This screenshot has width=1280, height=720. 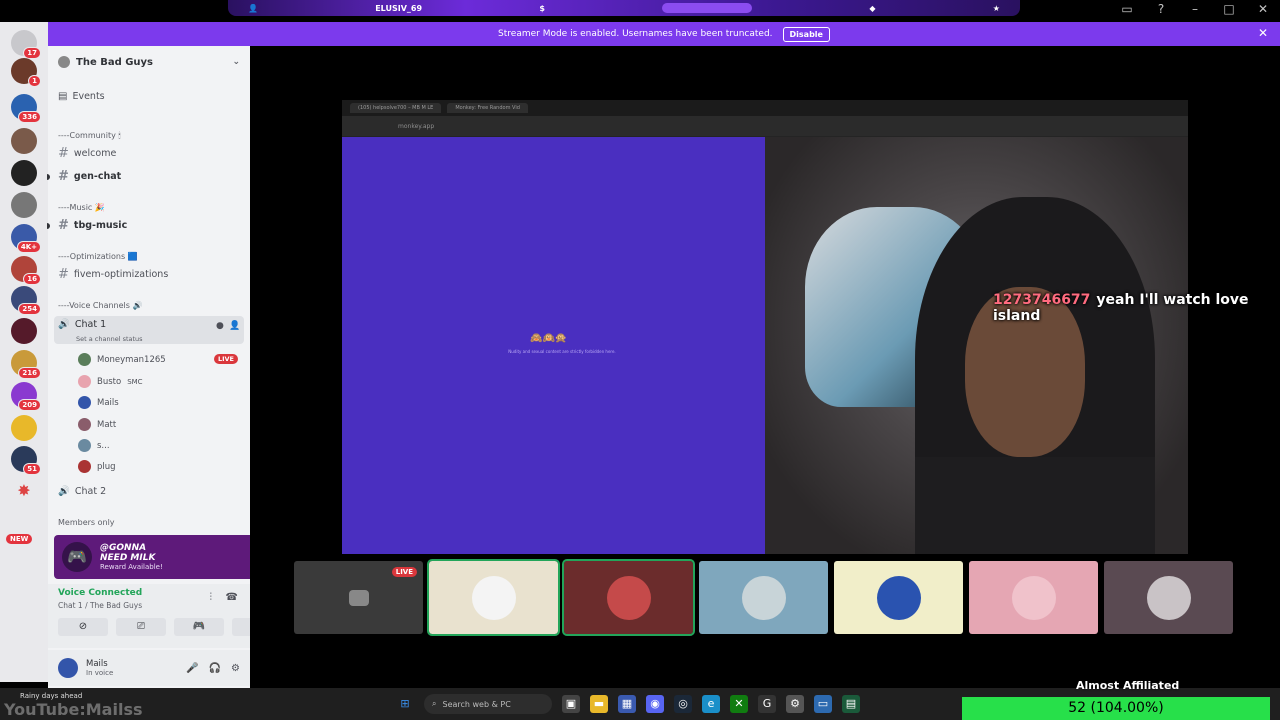 I want to click on help-icon: ?, so click(x=1161, y=9).